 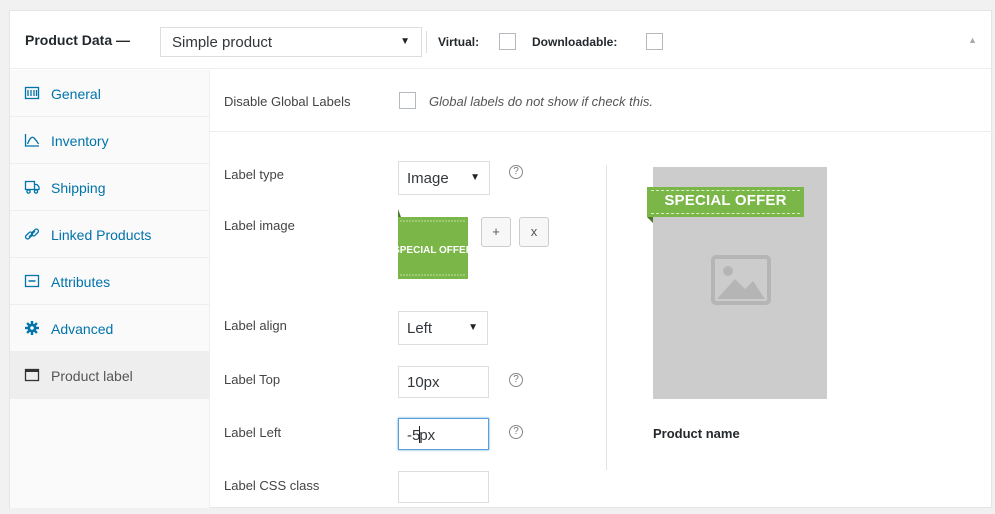 I want to click on tab-label: General, so click(x=76, y=94).